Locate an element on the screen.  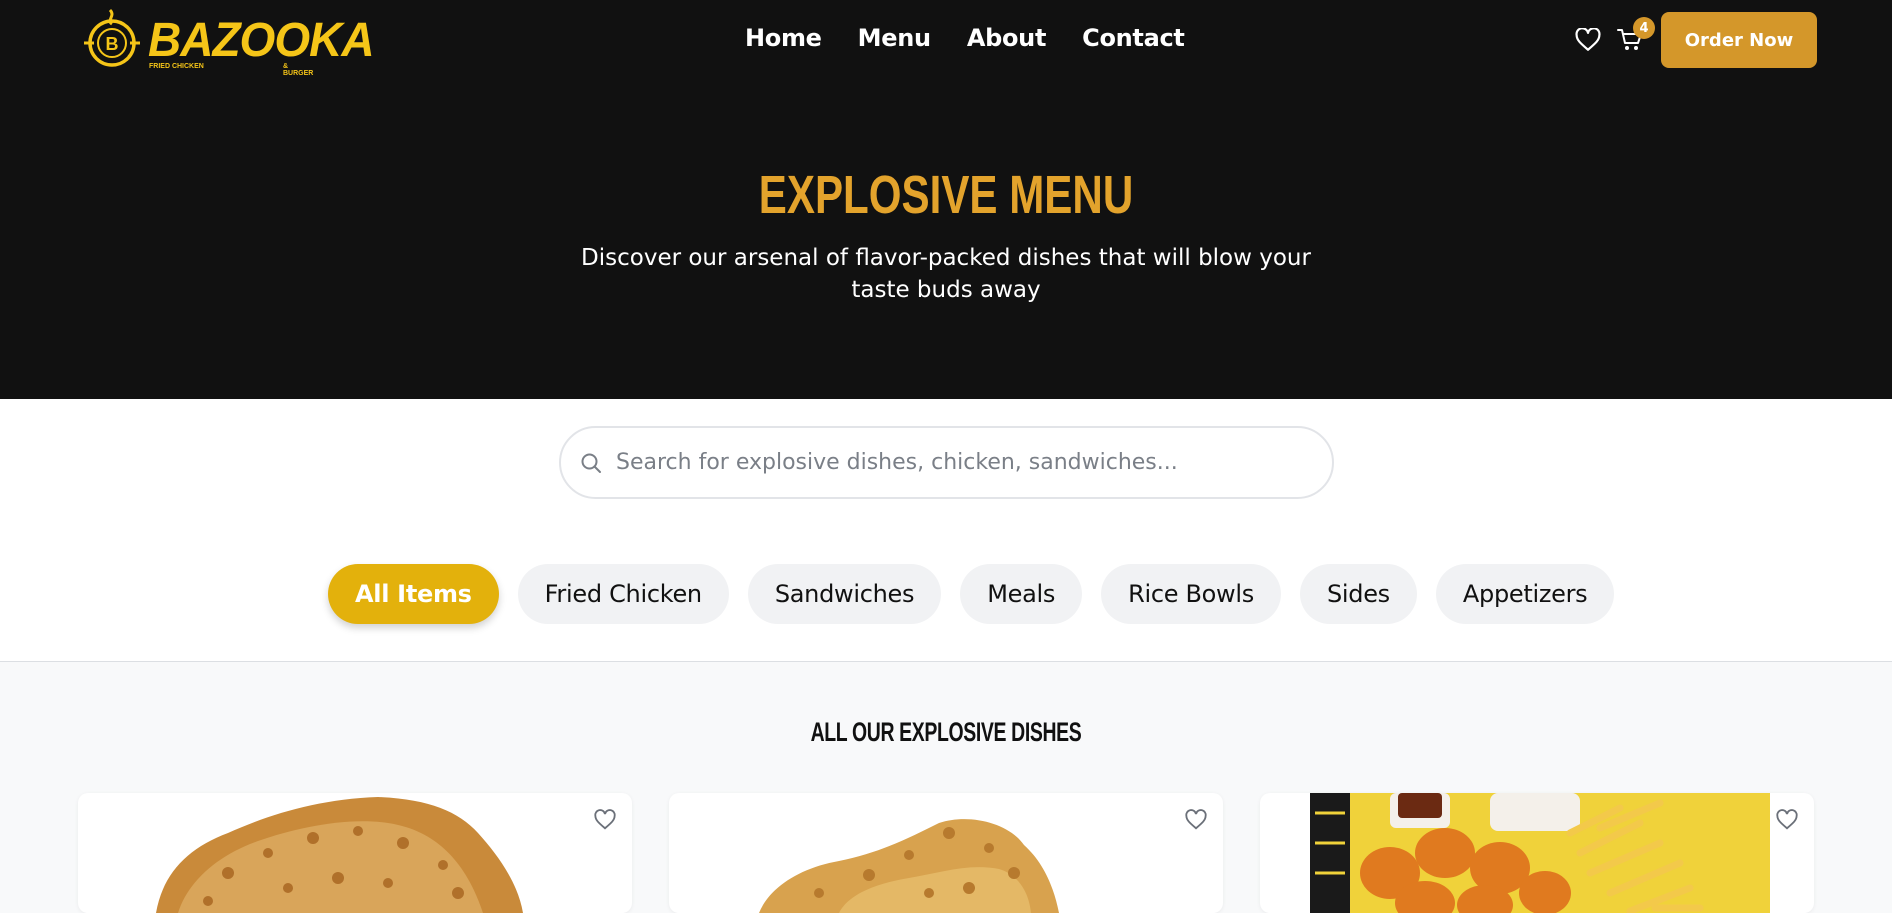
cart-button: 4 is located at coordinates (1634, 37).